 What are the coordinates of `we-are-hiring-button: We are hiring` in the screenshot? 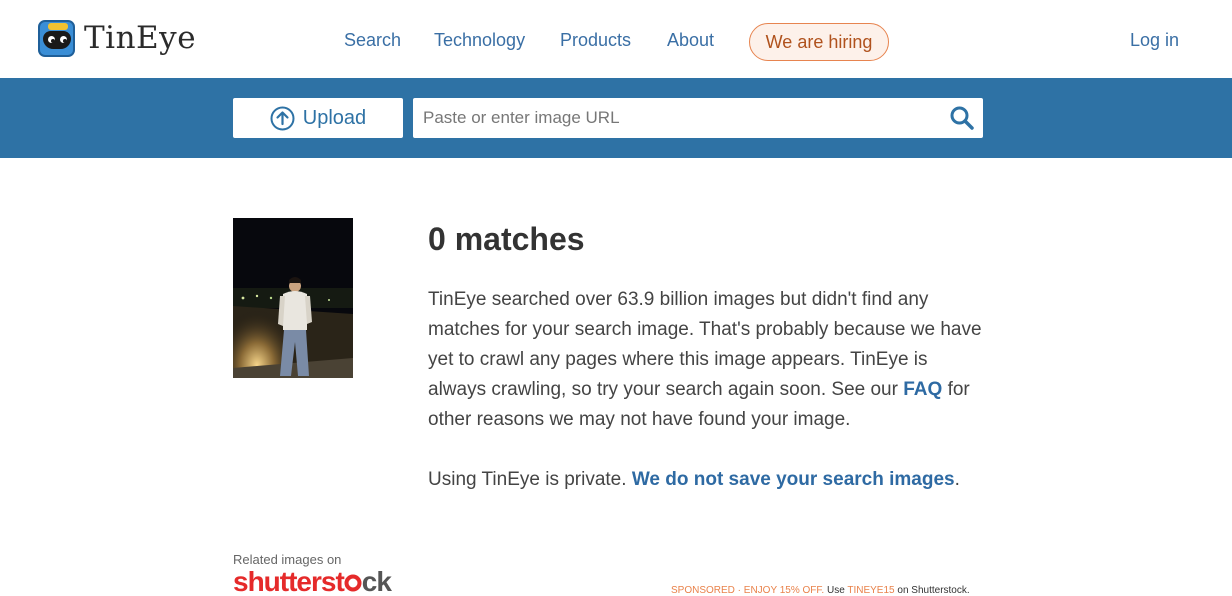 It's located at (819, 42).